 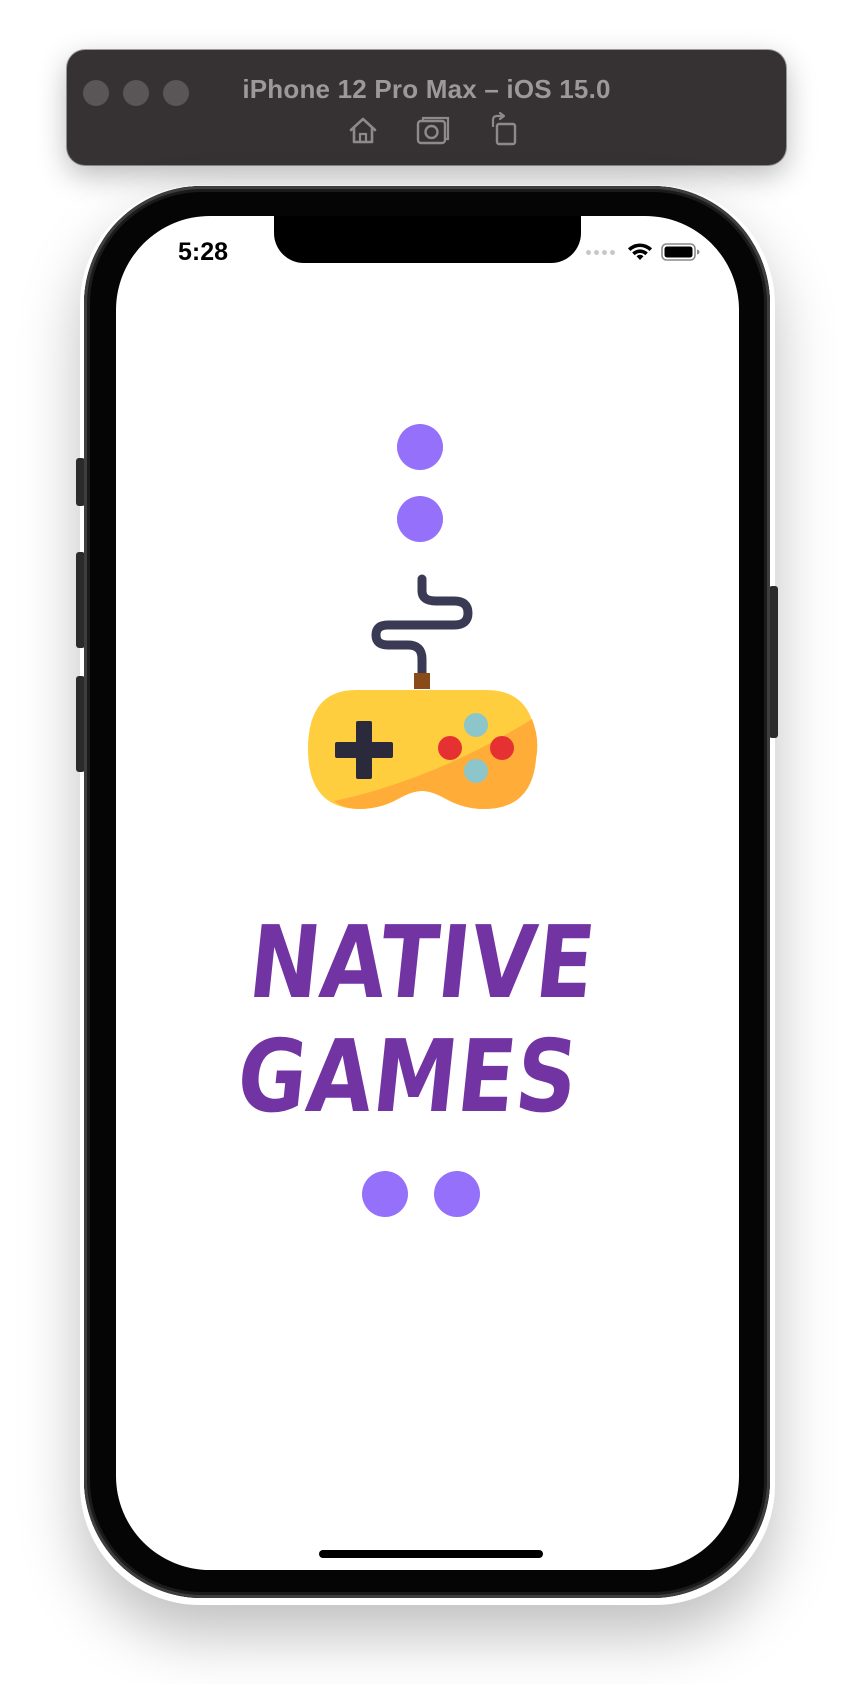 What do you see at coordinates (431, 1554) in the screenshot?
I see `home-indicator` at bounding box center [431, 1554].